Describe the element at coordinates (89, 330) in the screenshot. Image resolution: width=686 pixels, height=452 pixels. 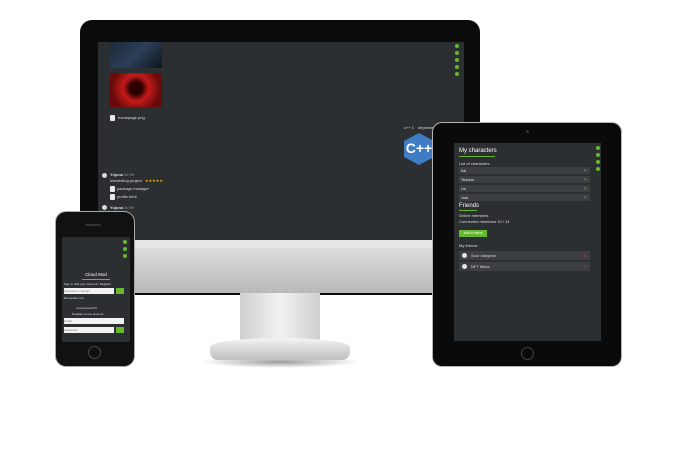
I see `password-input: Password` at that location.